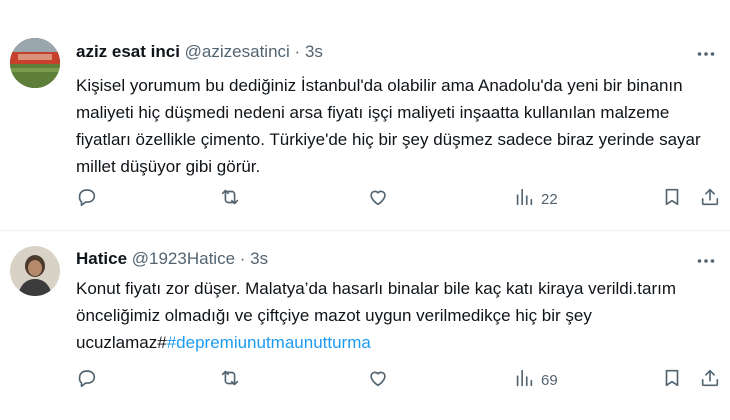 The height and width of the screenshot is (420, 730). What do you see at coordinates (535, 380) in the screenshot?
I see `views-button: 69` at bounding box center [535, 380].